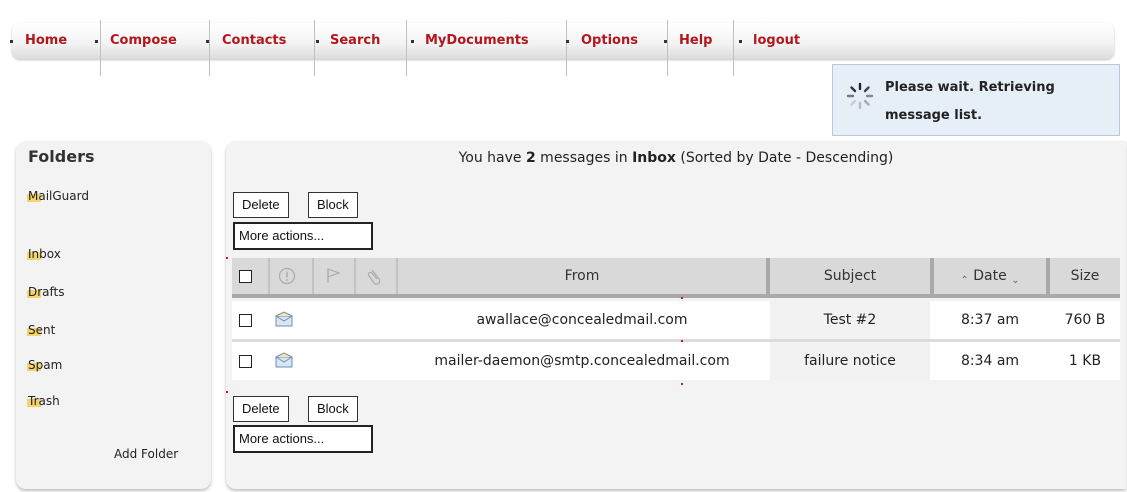  What do you see at coordinates (990, 361) in the screenshot?
I see `row-date: 8:34 am` at bounding box center [990, 361].